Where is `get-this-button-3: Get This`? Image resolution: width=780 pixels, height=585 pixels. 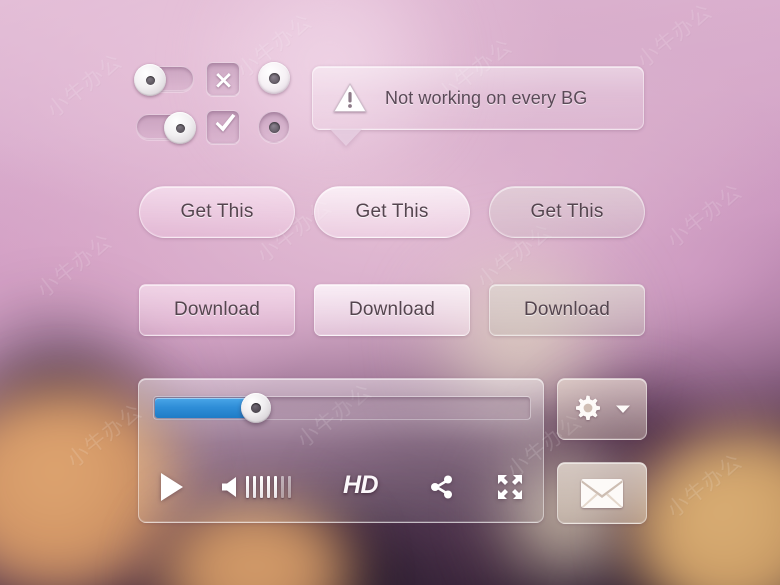
get-this-button-3: Get This is located at coordinates (567, 212).